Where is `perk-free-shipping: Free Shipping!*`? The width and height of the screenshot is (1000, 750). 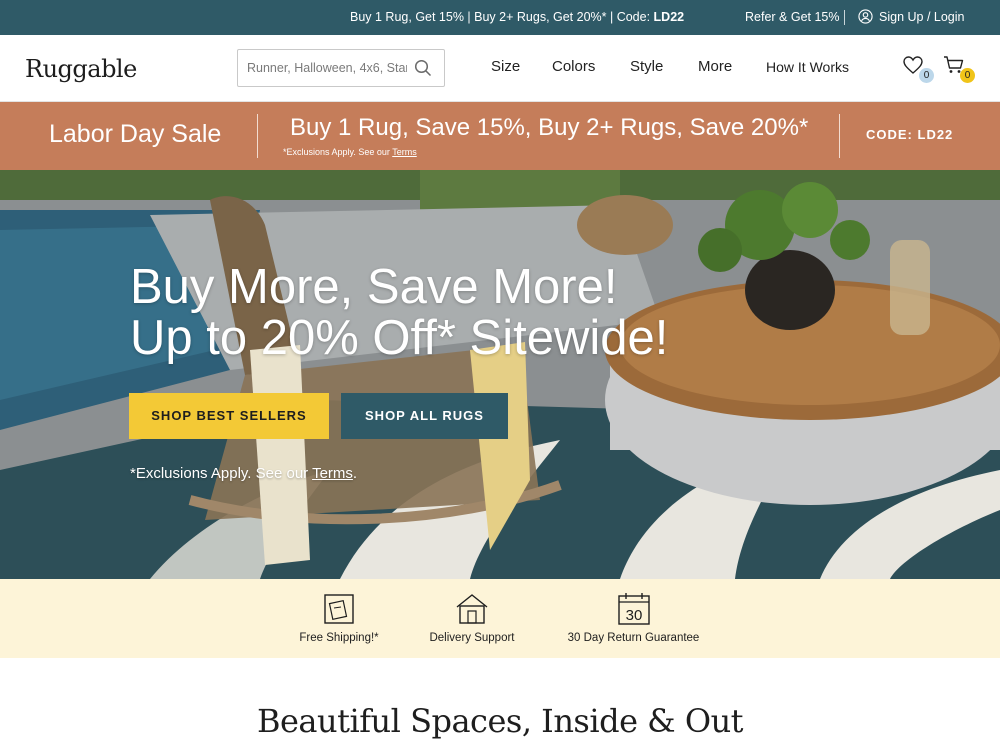 perk-free-shipping: Free Shipping!* is located at coordinates (339, 618).